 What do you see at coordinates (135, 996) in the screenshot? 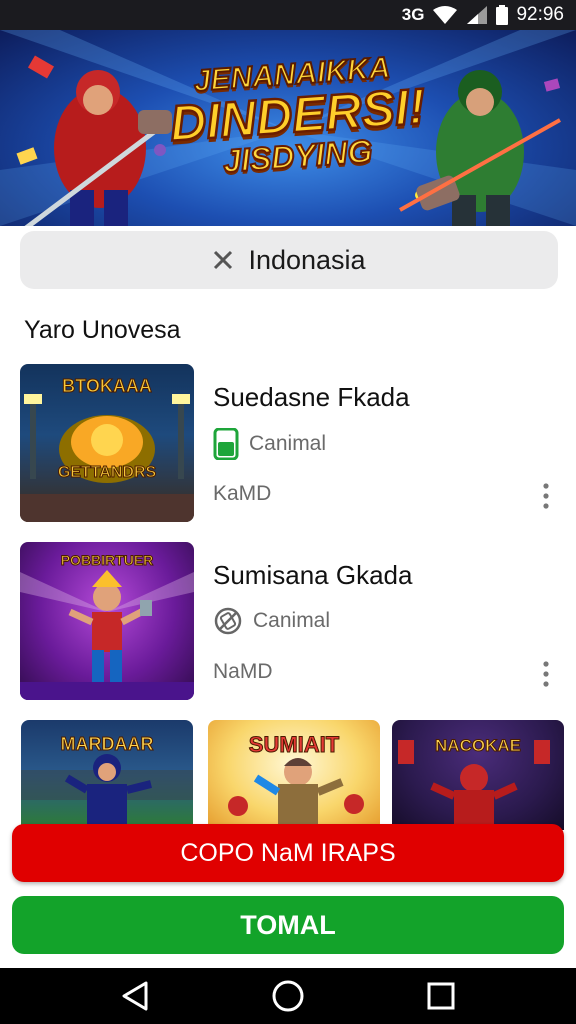
I see `back-icon` at bounding box center [135, 996].